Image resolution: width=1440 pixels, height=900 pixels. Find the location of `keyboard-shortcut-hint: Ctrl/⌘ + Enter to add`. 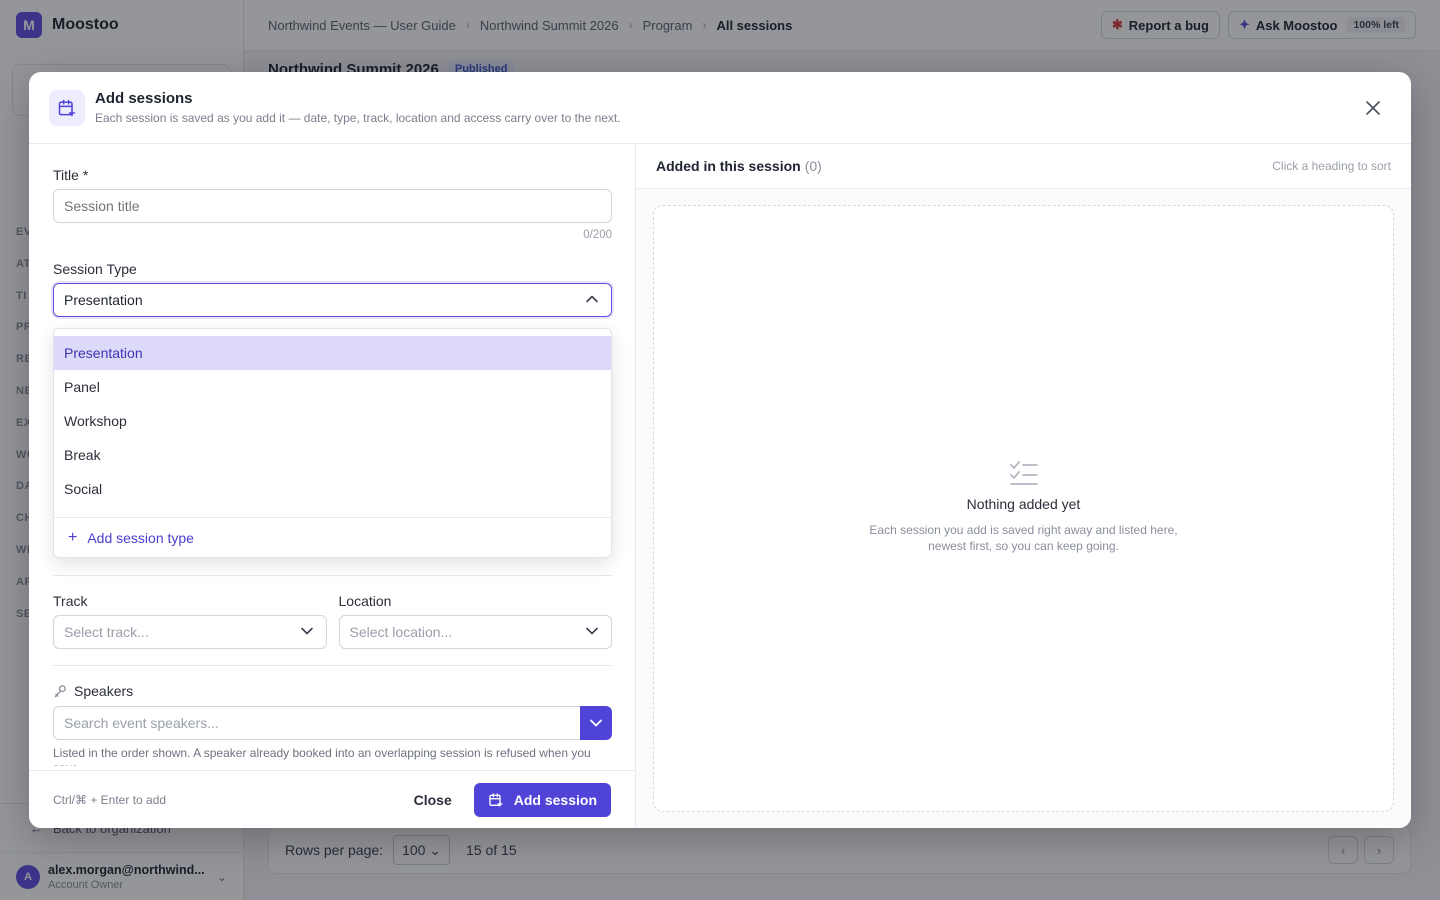

keyboard-shortcut-hint: Ctrl/⌘ + Enter to add is located at coordinates (110, 799).